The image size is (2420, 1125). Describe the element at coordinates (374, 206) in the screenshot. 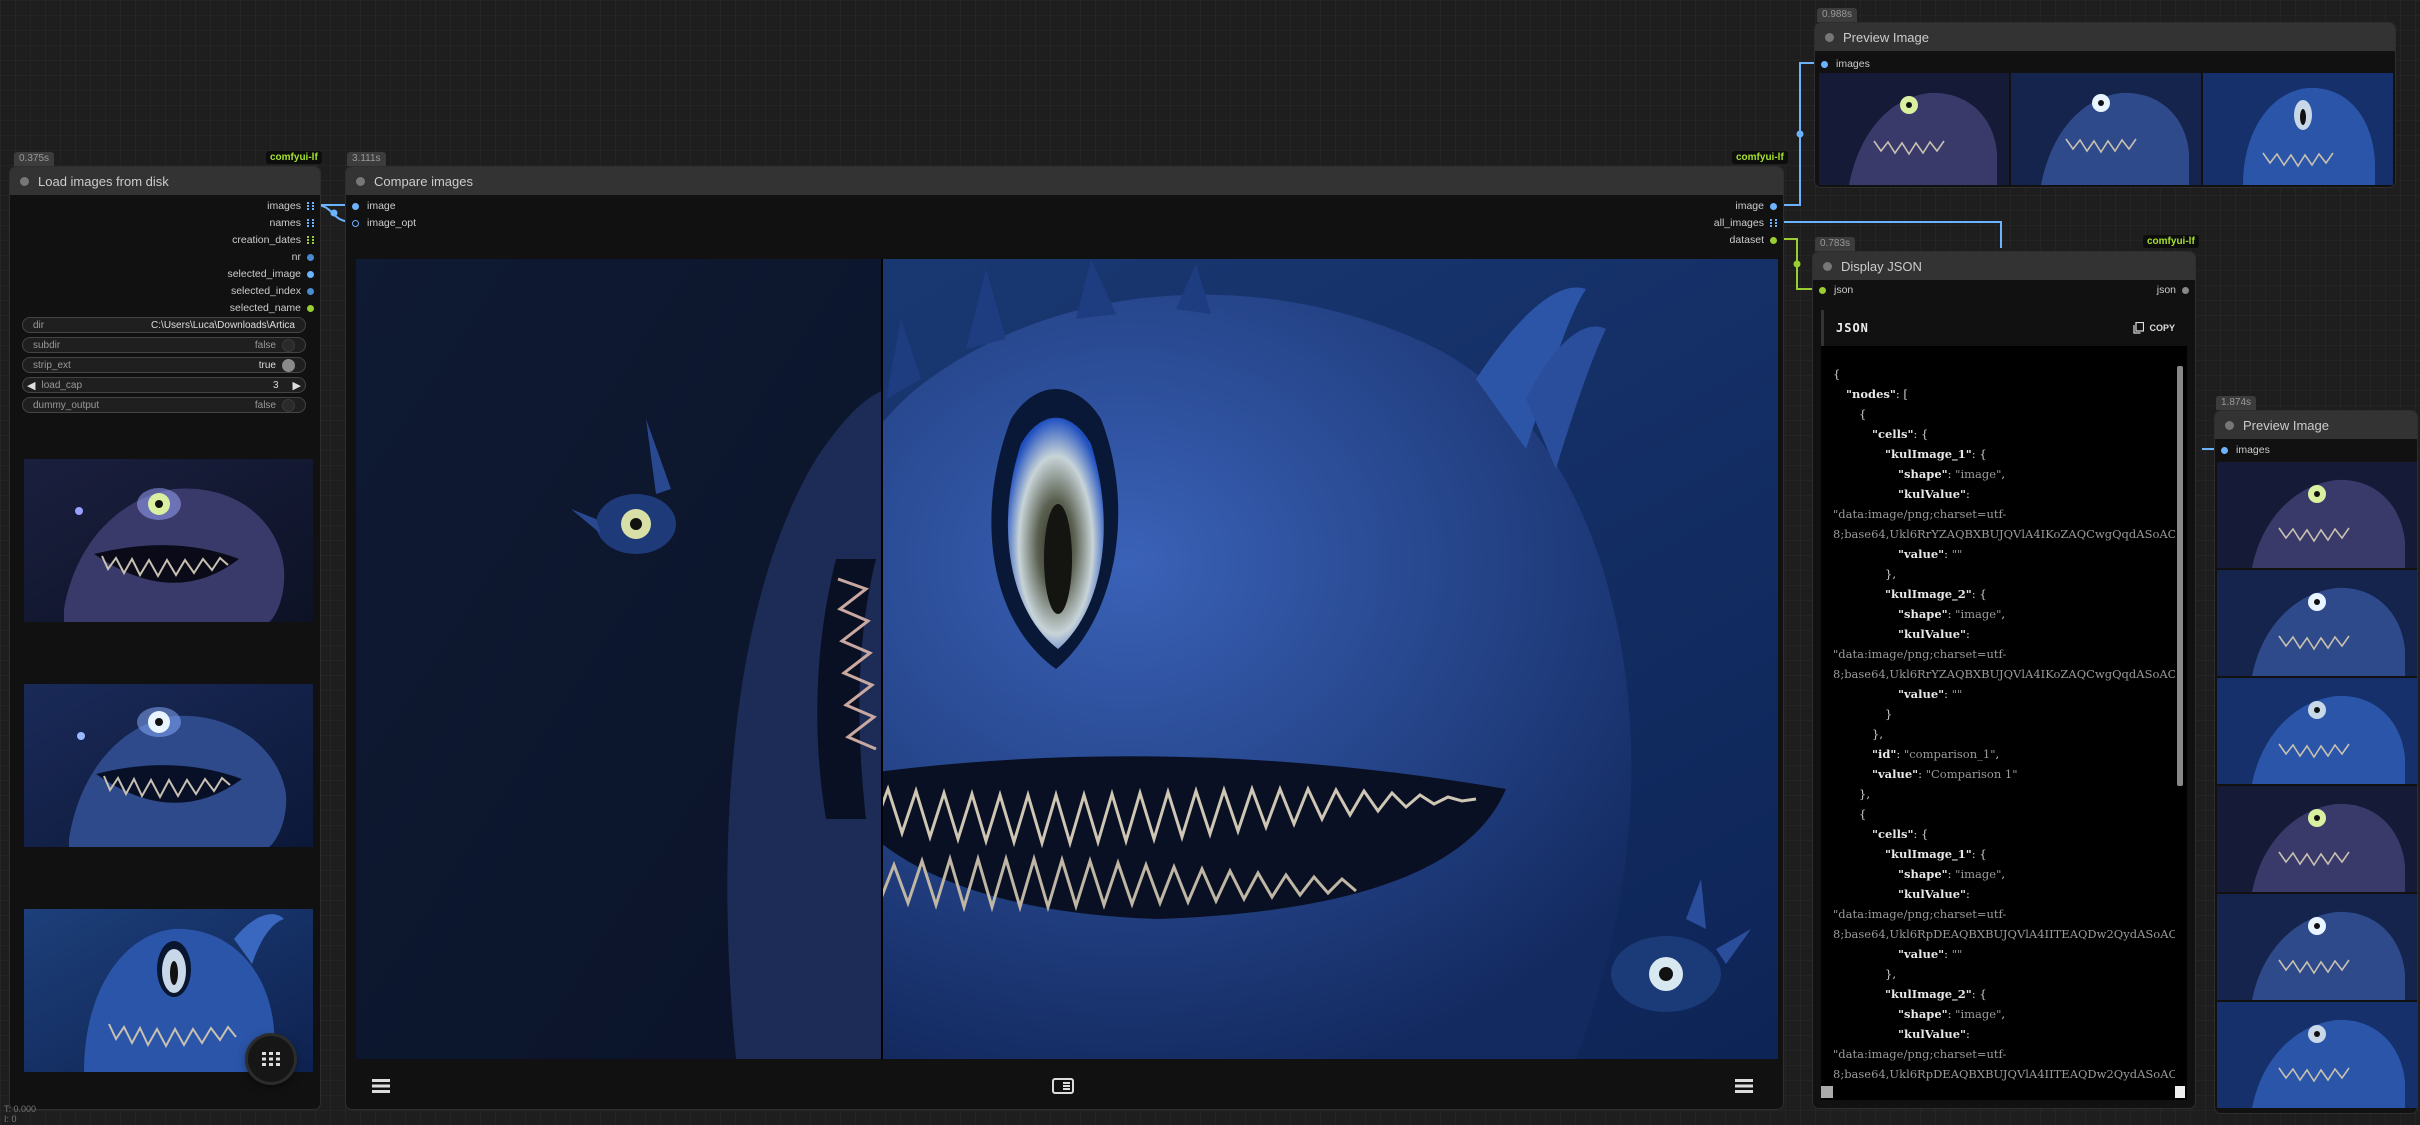

I see `input-image: image` at that location.